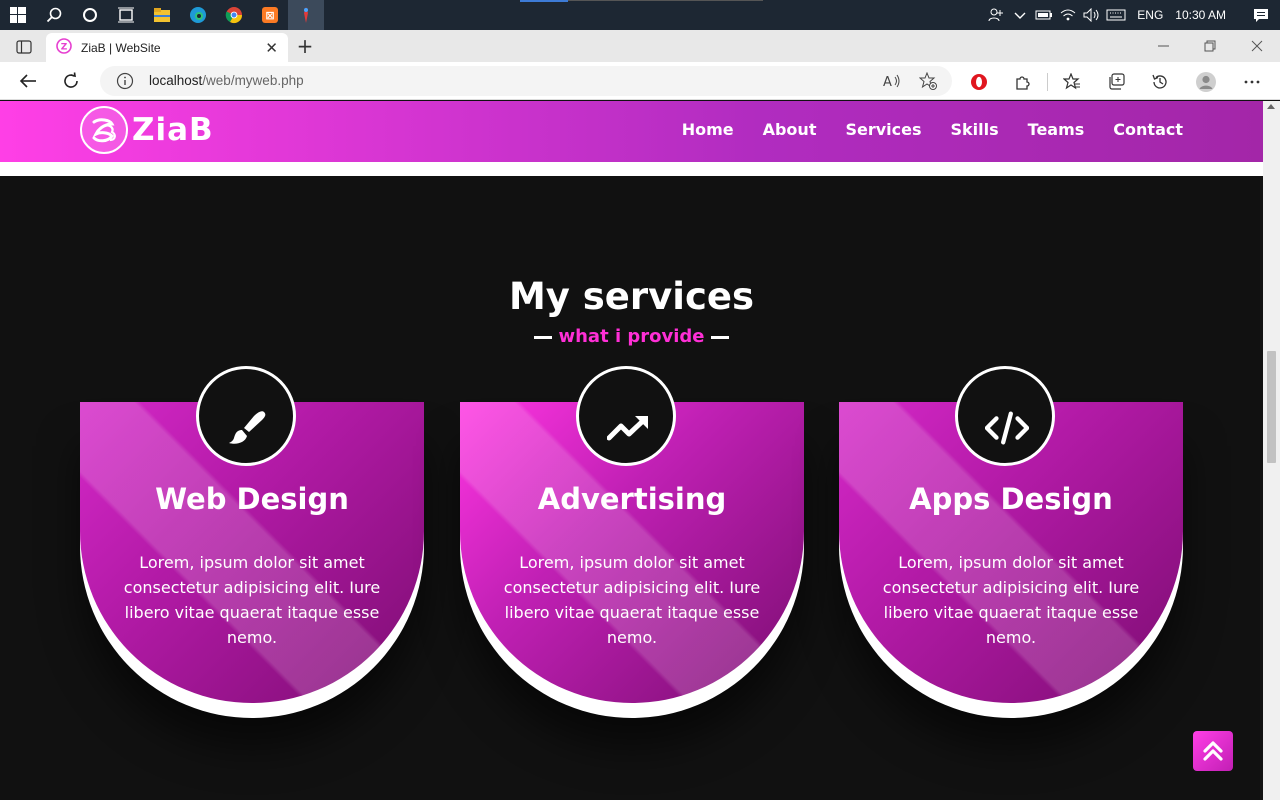  I want to click on tab-actions-icon, so click(24, 47).